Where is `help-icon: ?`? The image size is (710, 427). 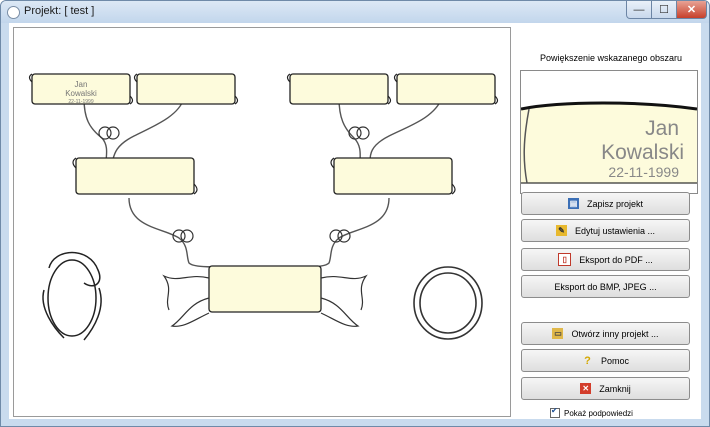 help-icon: ? is located at coordinates (587, 360).